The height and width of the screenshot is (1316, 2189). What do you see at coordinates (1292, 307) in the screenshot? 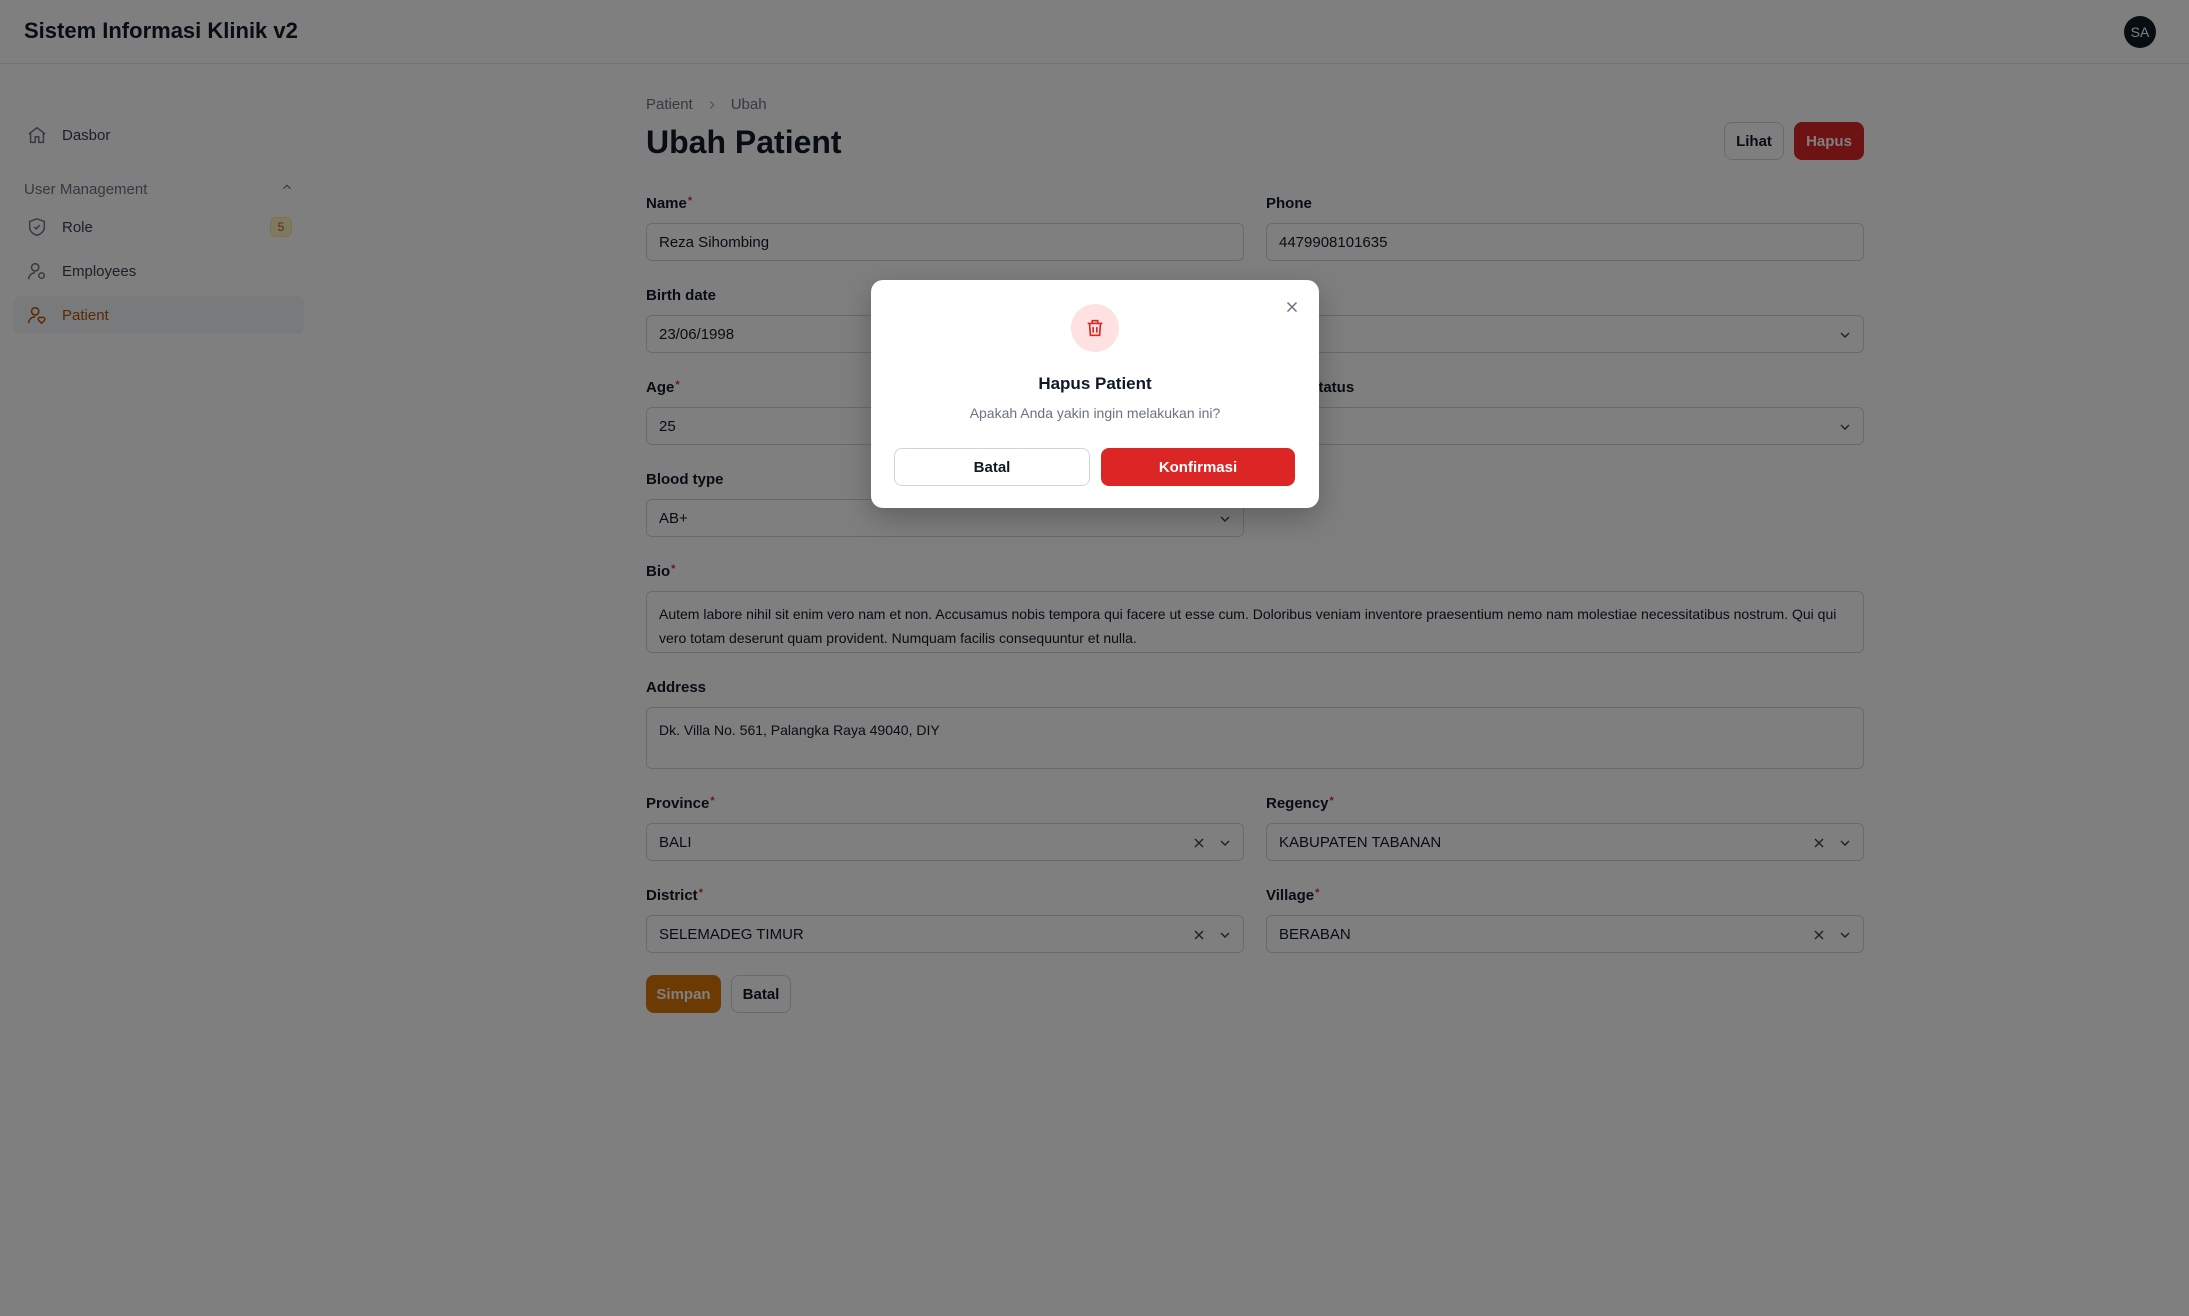
I see `close-icon` at bounding box center [1292, 307].